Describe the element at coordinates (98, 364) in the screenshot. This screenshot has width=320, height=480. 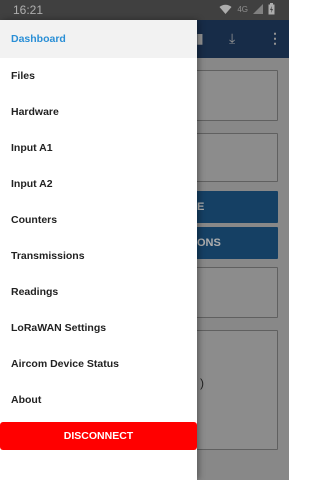
I see `menu-item-aircom-device-status: Aircom Device Status` at that location.